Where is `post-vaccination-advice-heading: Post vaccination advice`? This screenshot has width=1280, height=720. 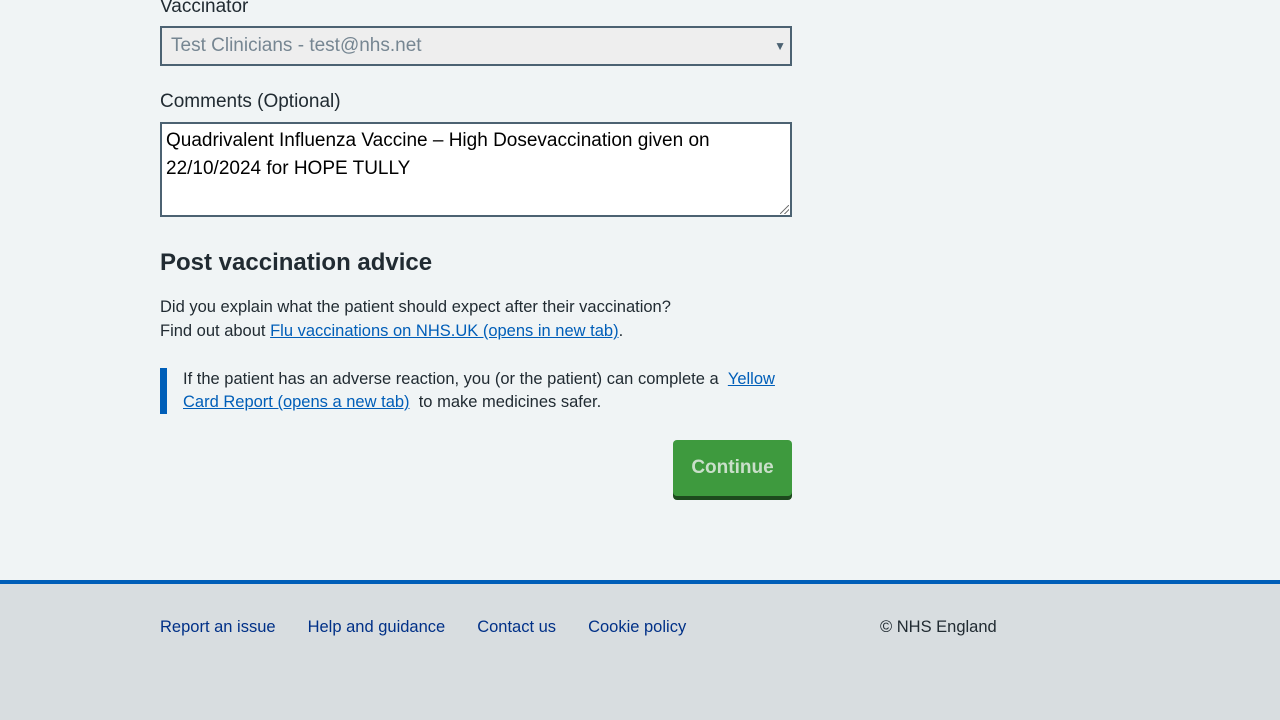
post-vaccination-advice-heading: Post vaccination advice is located at coordinates (296, 262).